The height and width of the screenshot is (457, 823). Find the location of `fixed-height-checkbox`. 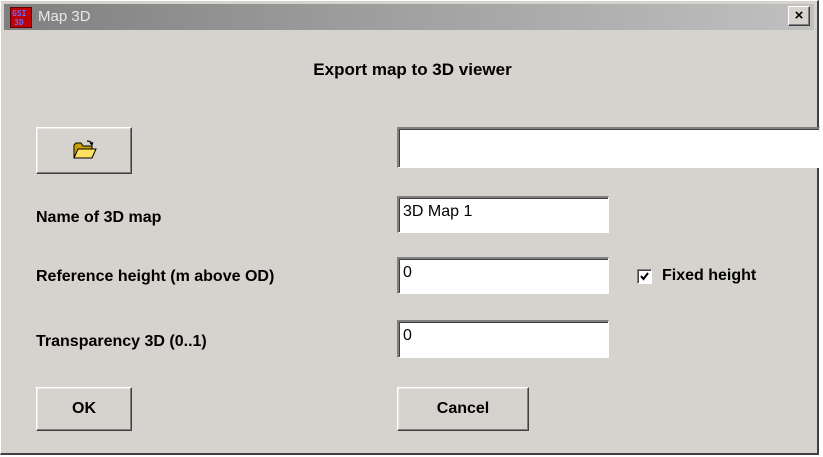

fixed-height-checkbox is located at coordinates (644, 276).